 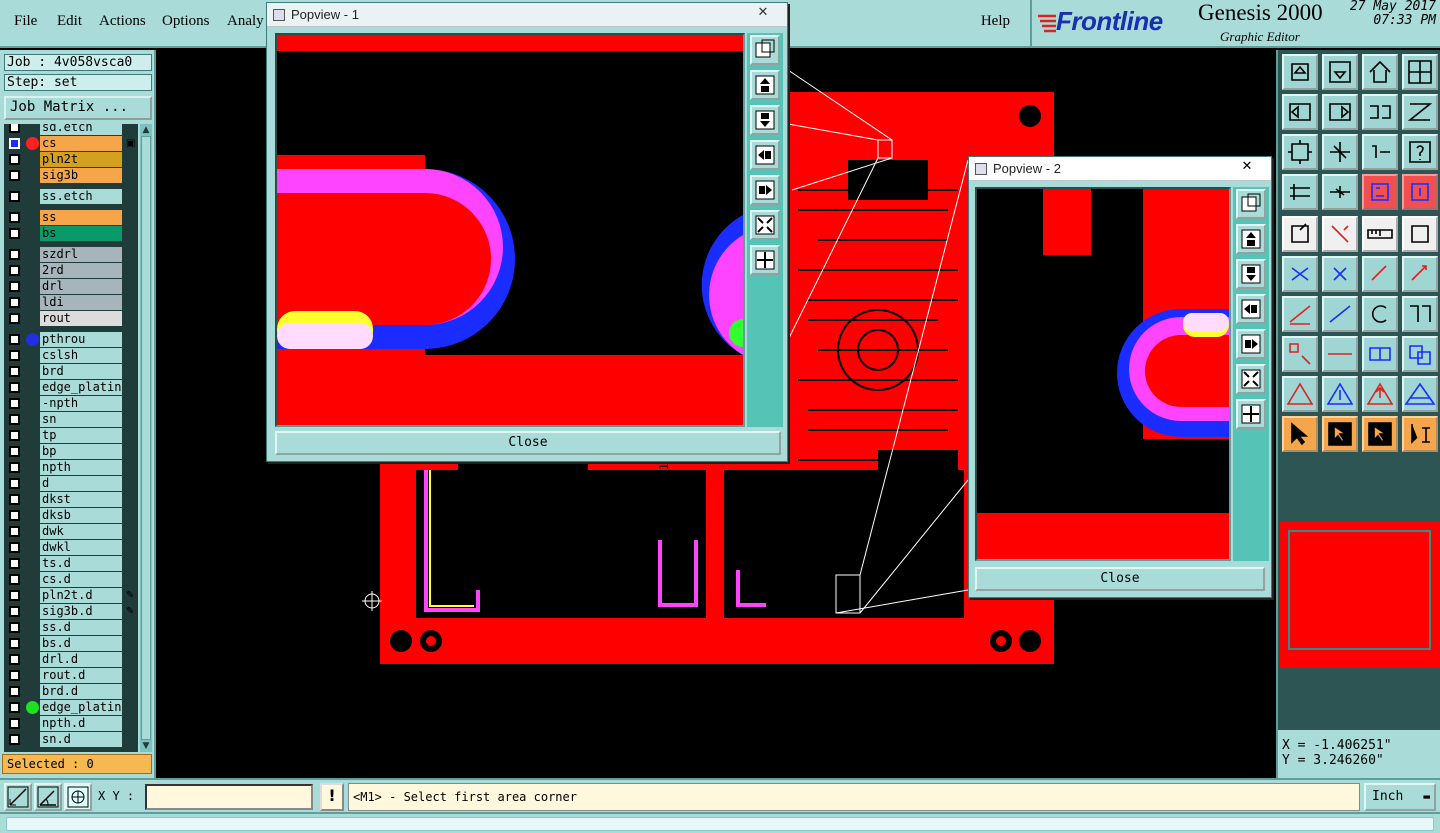 What do you see at coordinates (1380, 394) in the screenshot?
I see `triangle-arrow-button` at bounding box center [1380, 394].